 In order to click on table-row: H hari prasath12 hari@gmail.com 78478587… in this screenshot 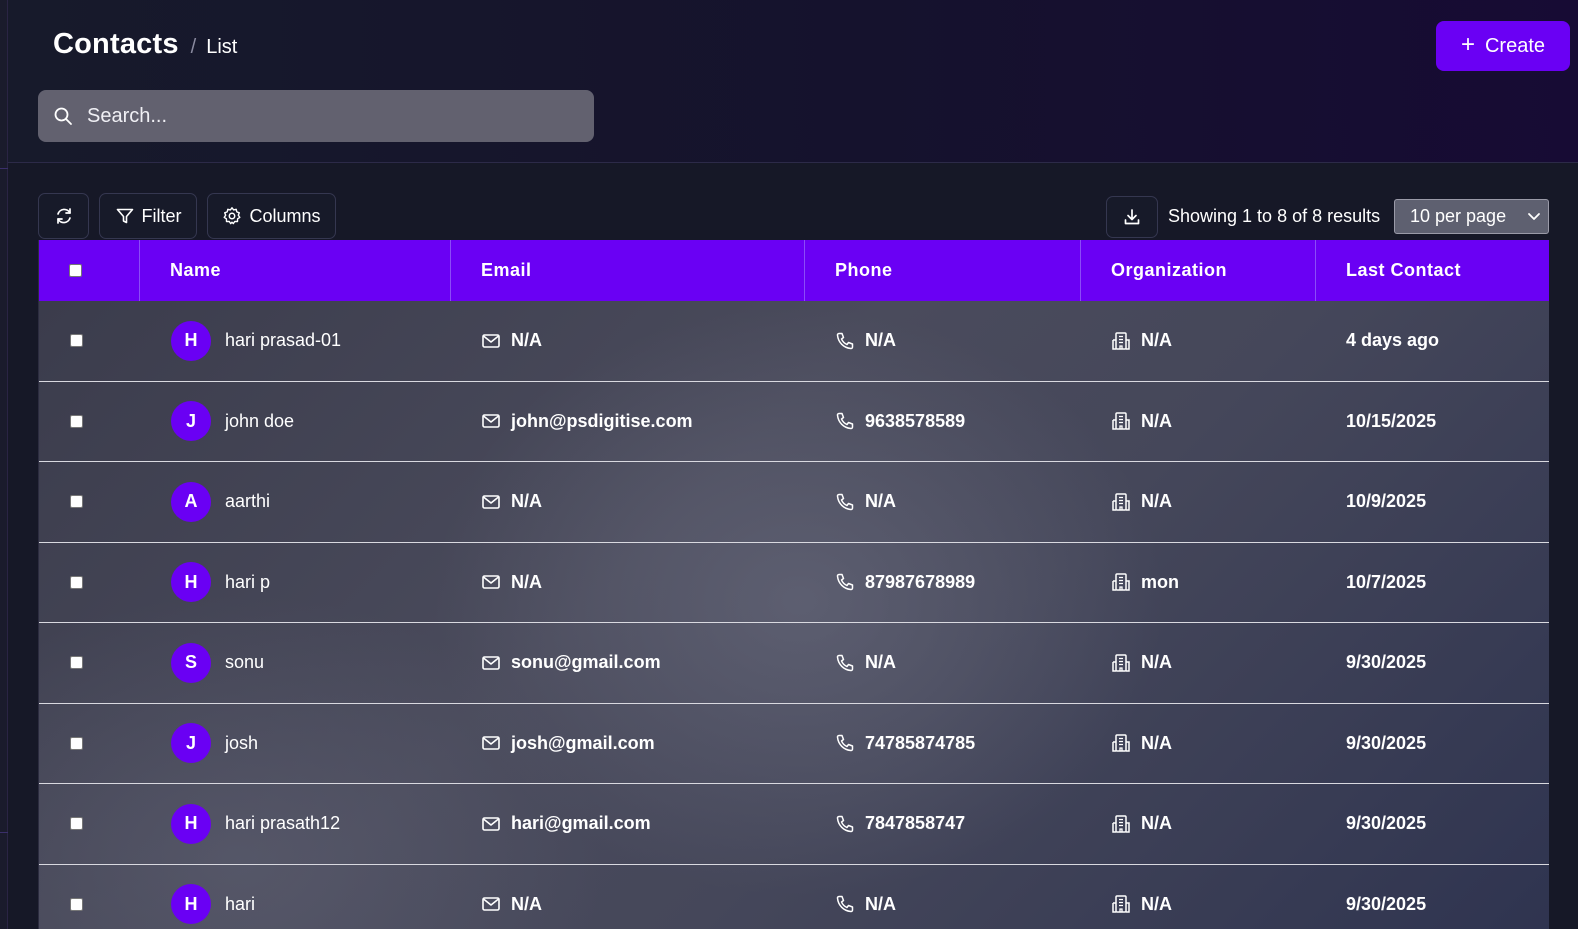, I will do `click(794, 824)`.